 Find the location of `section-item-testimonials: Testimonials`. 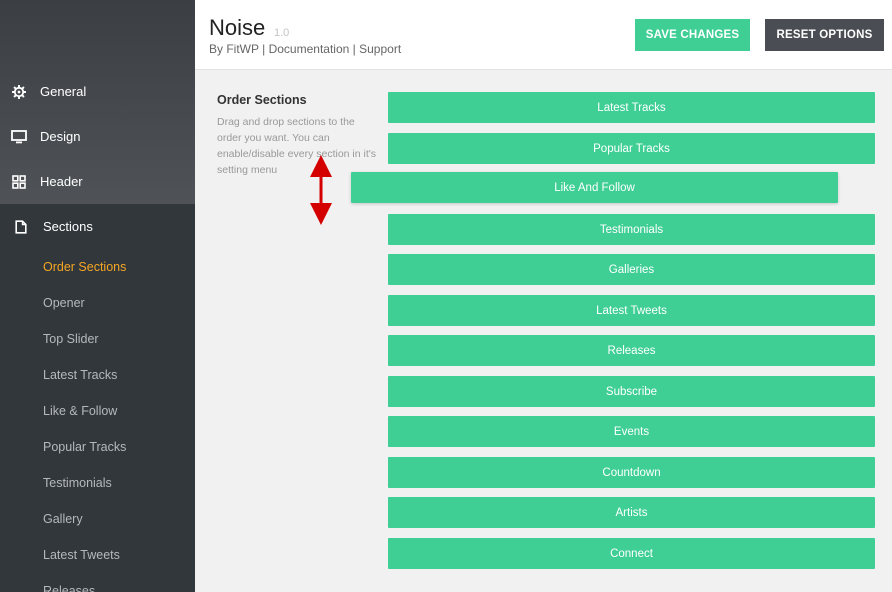

section-item-testimonials: Testimonials is located at coordinates (631, 229).